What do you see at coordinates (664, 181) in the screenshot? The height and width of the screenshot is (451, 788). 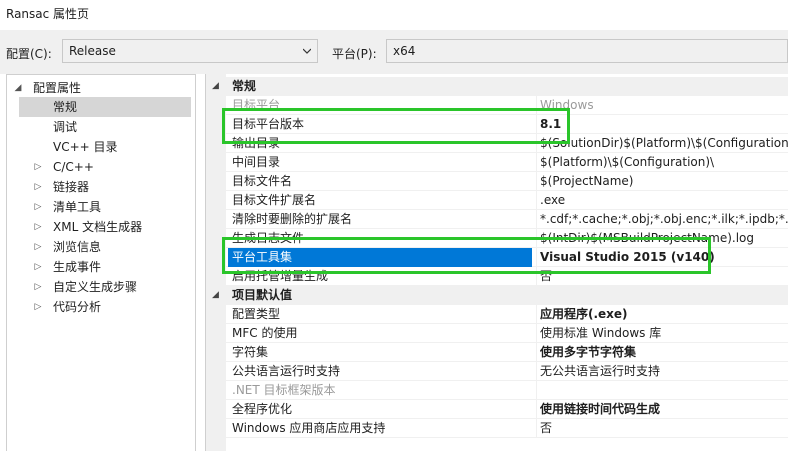 I see `property-value: $(ProjectName)` at bounding box center [664, 181].